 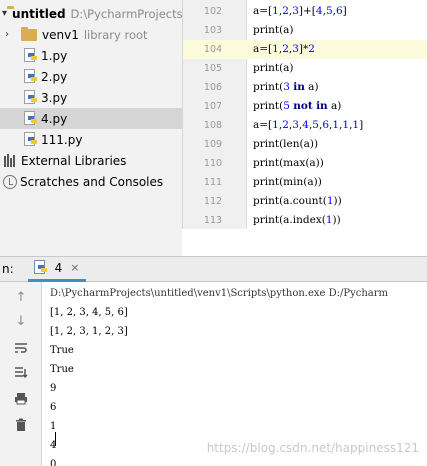 I want to click on line-number: 106, so click(x=213, y=87).